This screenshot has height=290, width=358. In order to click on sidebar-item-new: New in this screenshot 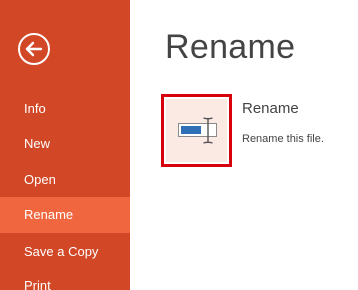, I will do `click(65, 144)`.